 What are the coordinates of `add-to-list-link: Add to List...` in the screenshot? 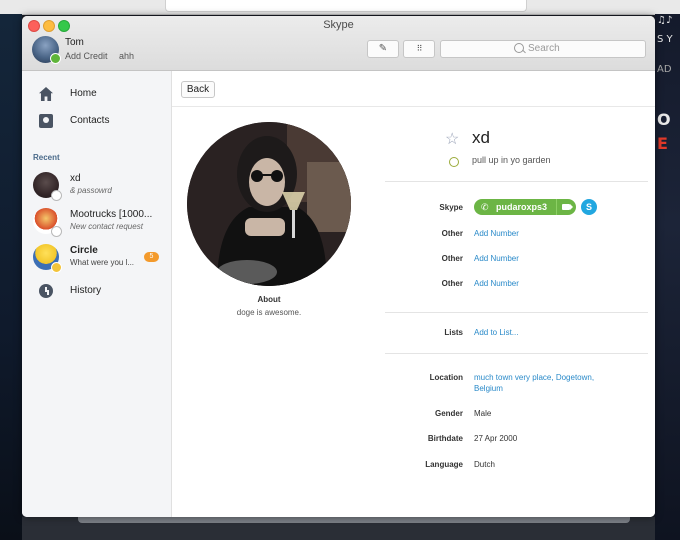 It's located at (496, 332).